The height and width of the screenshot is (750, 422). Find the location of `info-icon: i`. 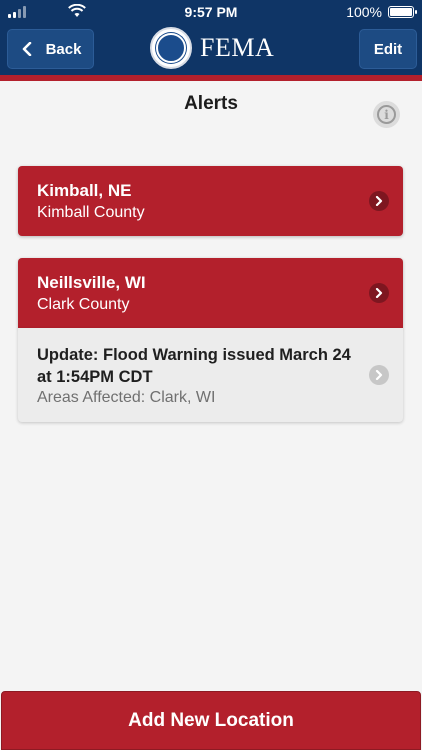

info-icon: i is located at coordinates (386, 114).